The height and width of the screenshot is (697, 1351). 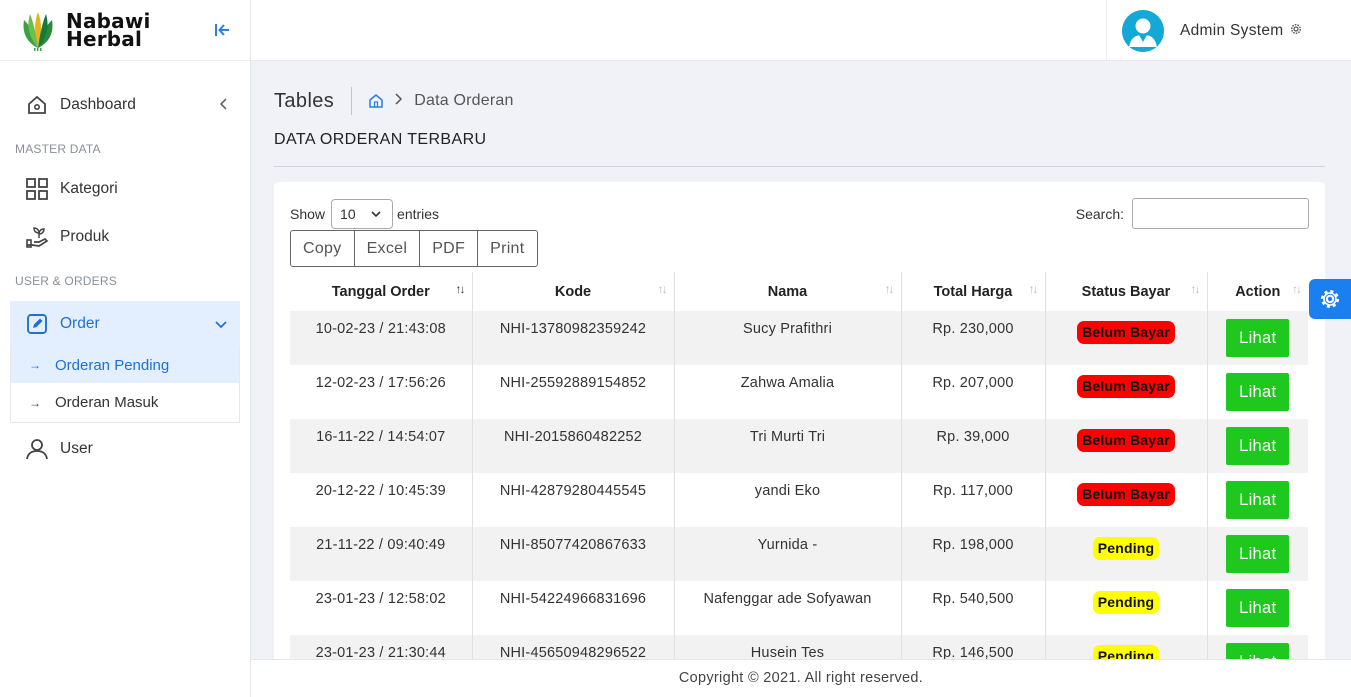 What do you see at coordinates (89, 188) in the screenshot?
I see `sidebar-item-label: Kategori` at bounding box center [89, 188].